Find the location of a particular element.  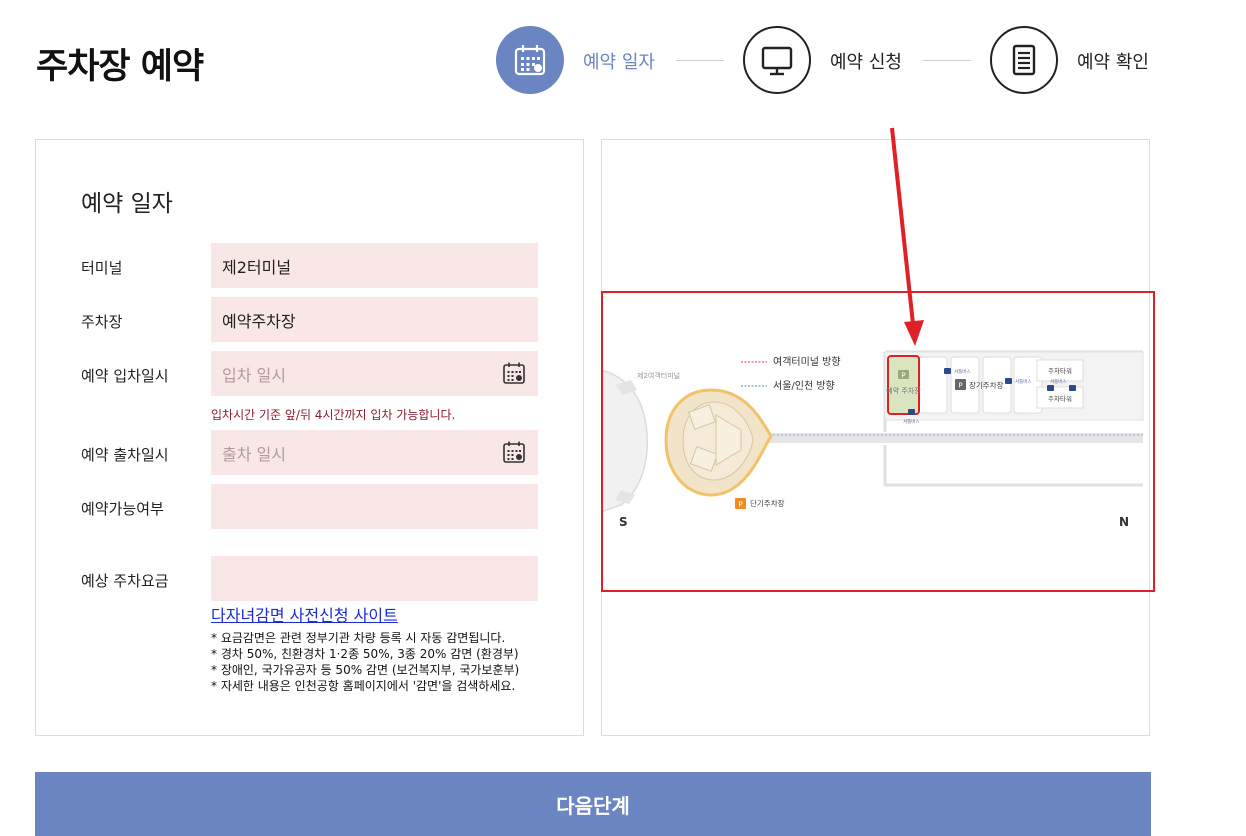

form-section-title: 예약 일자 is located at coordinates (127, 204).